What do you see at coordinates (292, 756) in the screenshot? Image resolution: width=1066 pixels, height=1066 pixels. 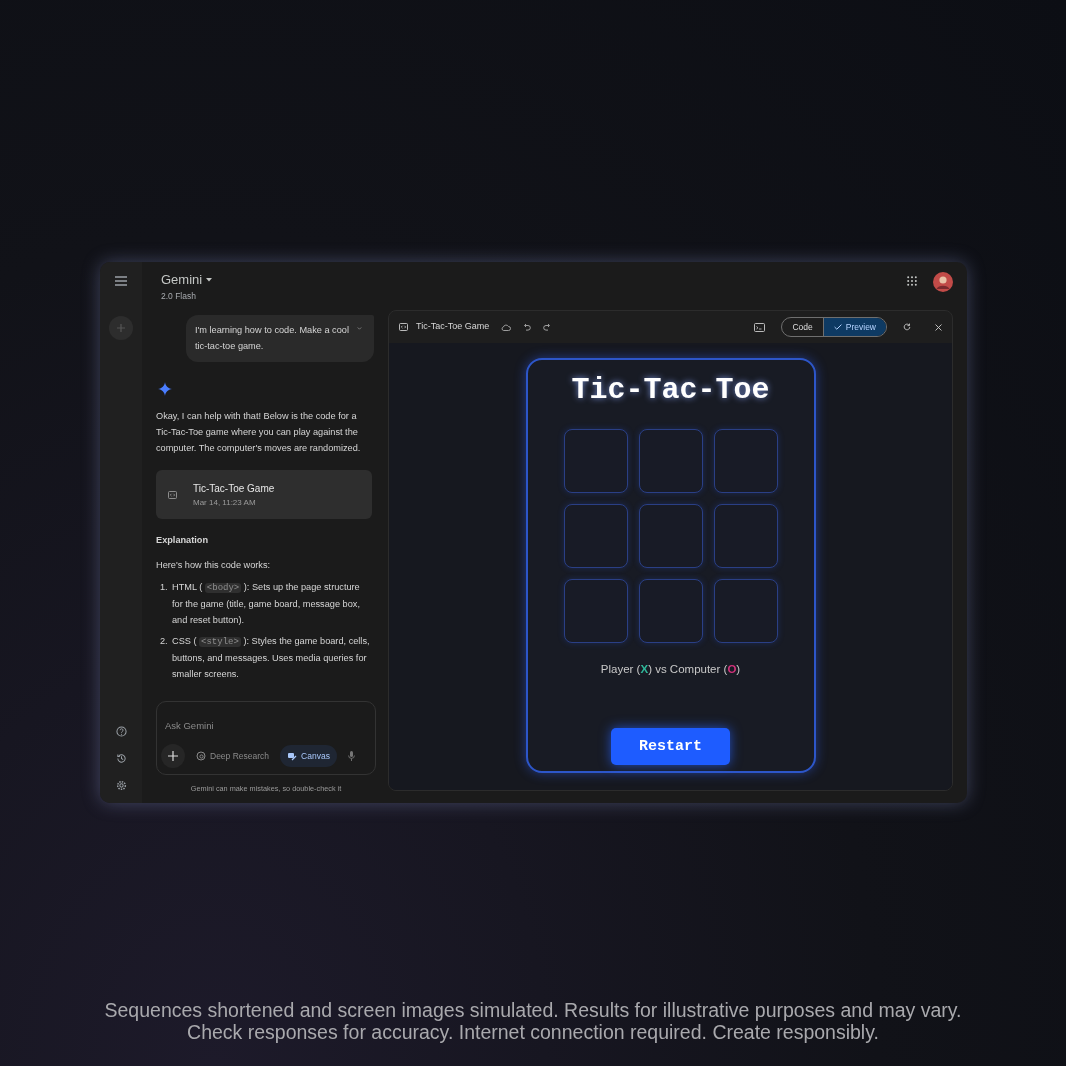 I see `canvas-icon` at bounding box center [292, 756].